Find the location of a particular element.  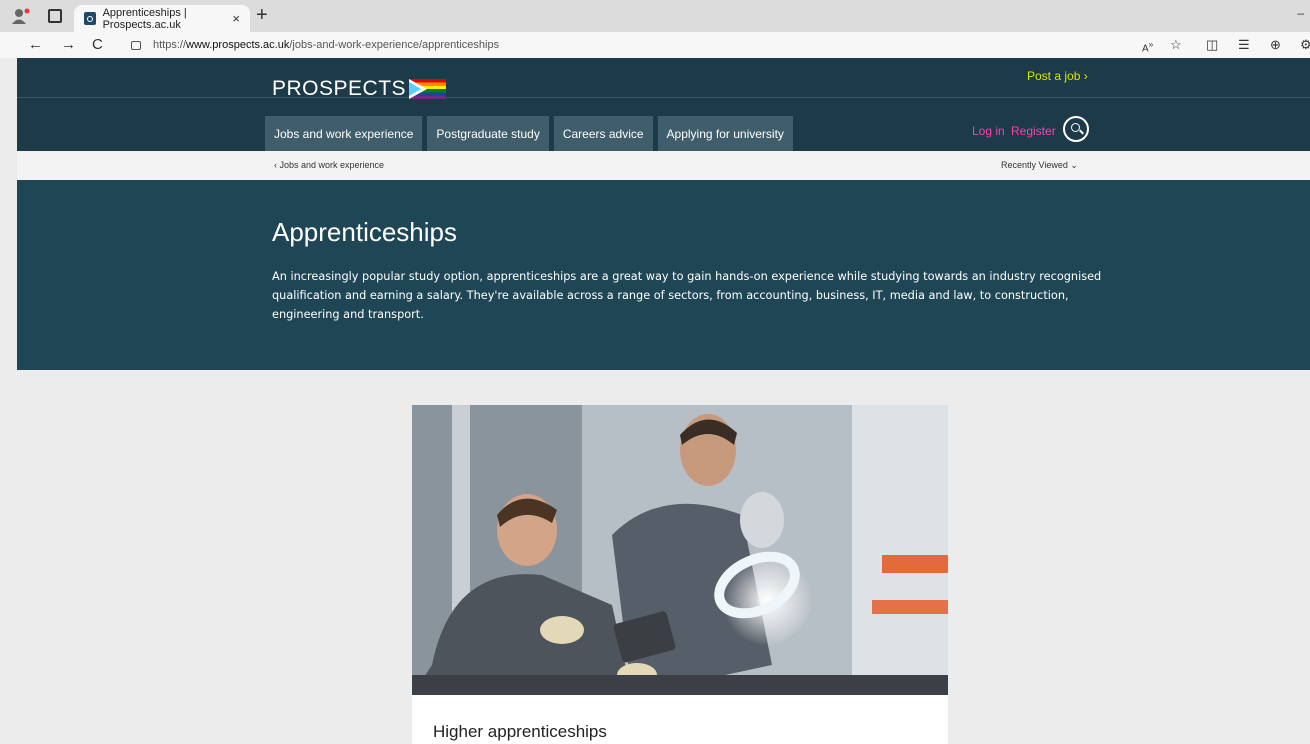

recently-viewed-dropdown: Recently Viewed ⌄ is located at coordinates (1039, 165).